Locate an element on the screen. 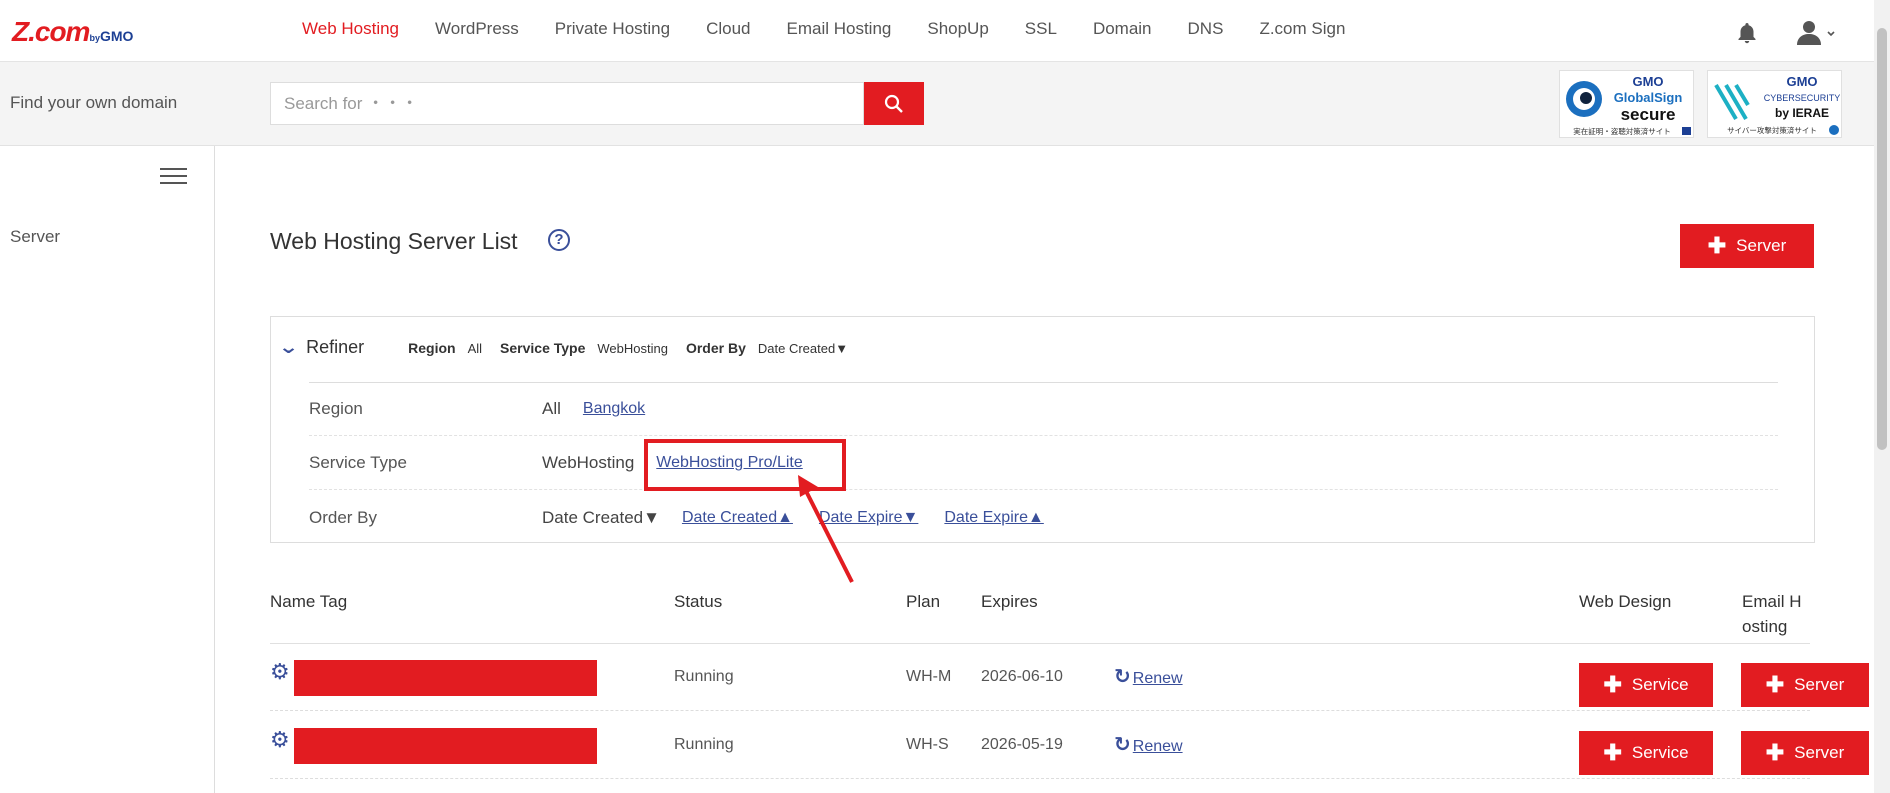 This screenshot has height=793, width=1890. column-header-plan: Plan is located at coordinates (923, 601).